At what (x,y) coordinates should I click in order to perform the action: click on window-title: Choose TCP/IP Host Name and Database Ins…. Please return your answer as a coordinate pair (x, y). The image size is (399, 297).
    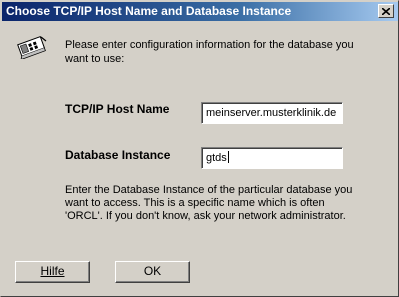
    Looking at the image, I should click on (149, 11).